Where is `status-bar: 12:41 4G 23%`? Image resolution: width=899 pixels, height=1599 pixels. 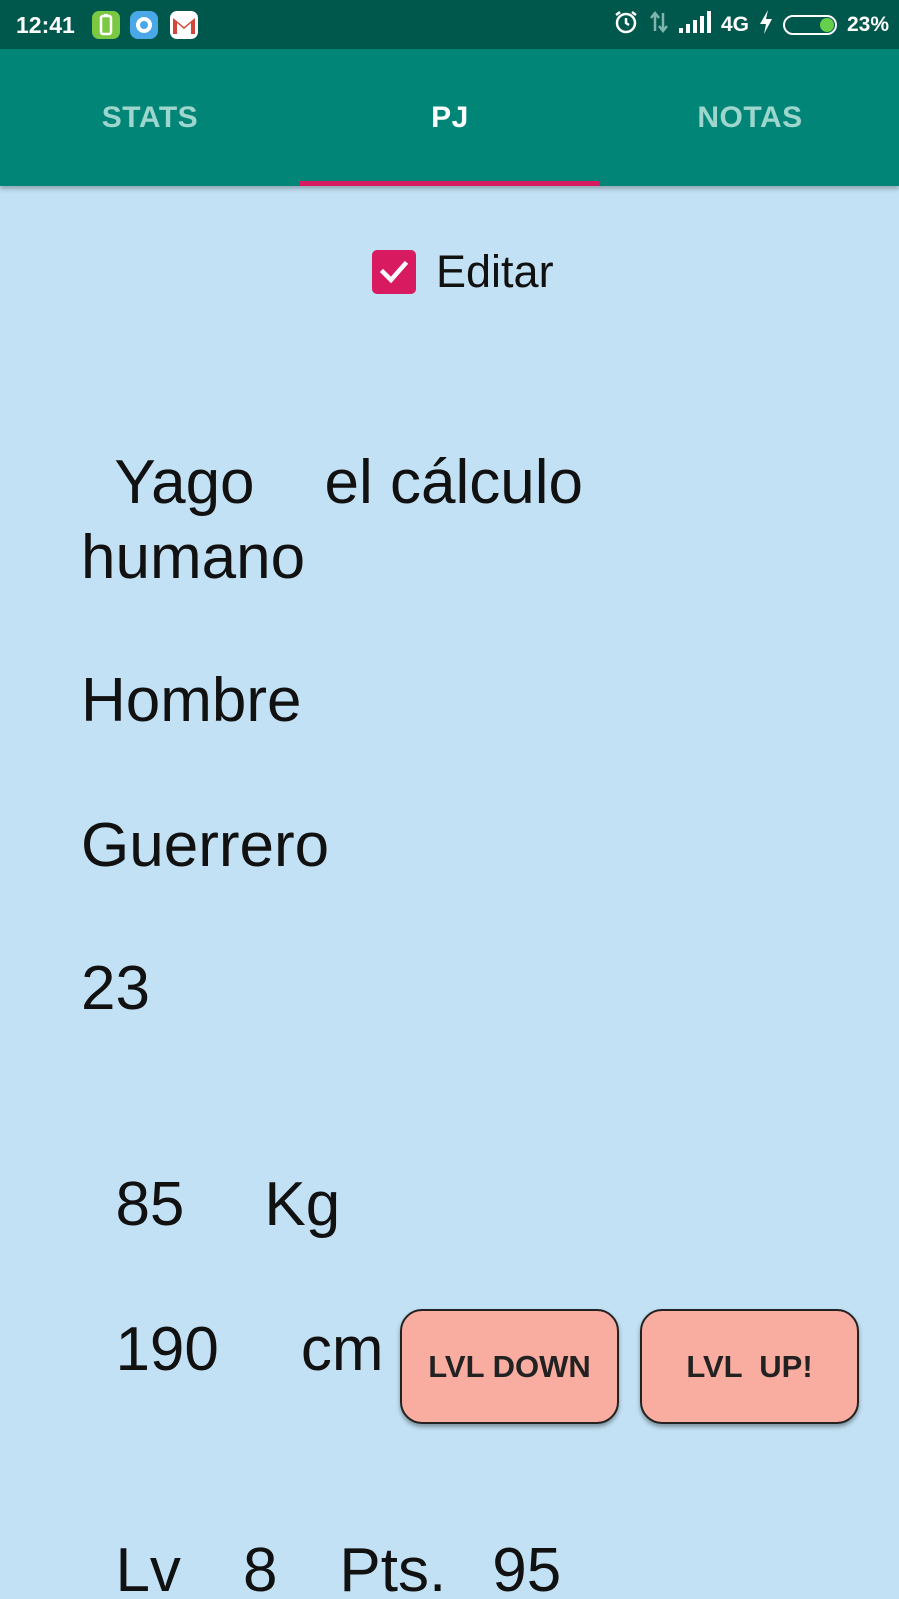 status-bar: 12:41 4G 23% is located at coordinates (449, 24).